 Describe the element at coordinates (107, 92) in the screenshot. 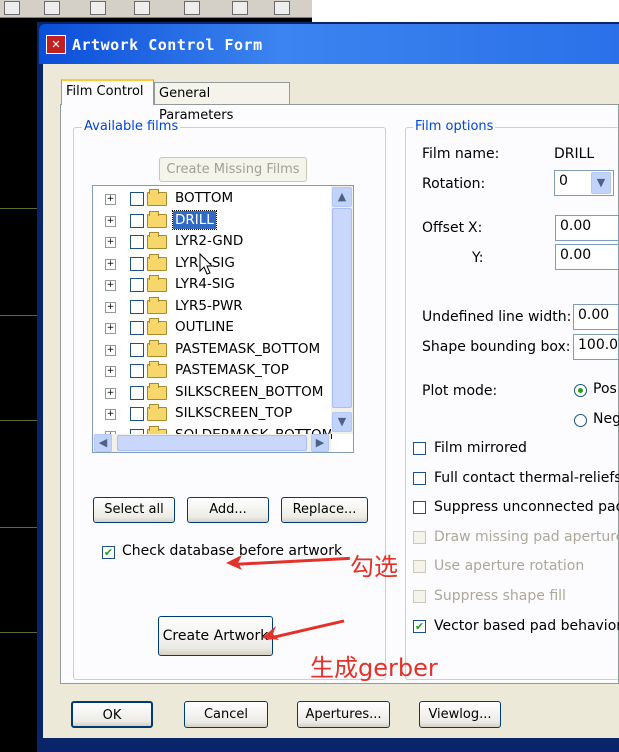

I see `tab-film-control: Film Control` at that location.